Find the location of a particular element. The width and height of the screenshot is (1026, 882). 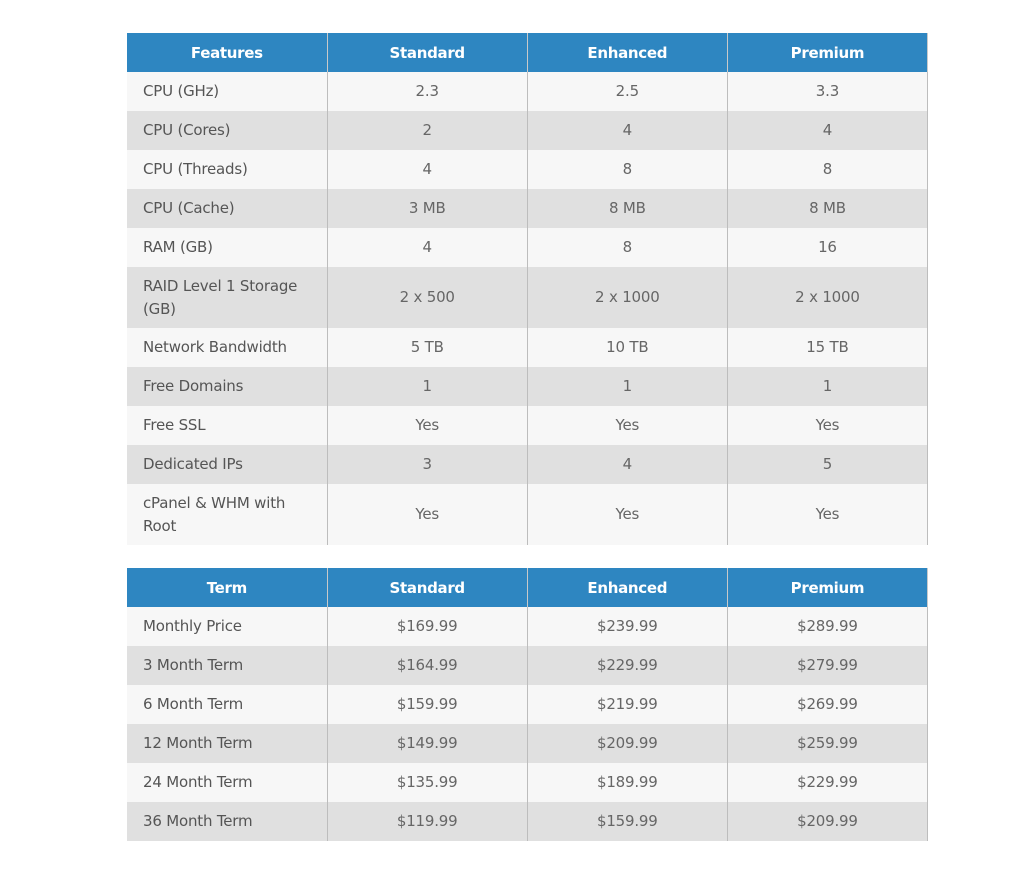

pricing-header-row: Term Standard Enhanced Premium is located at coordinates (528, 587).